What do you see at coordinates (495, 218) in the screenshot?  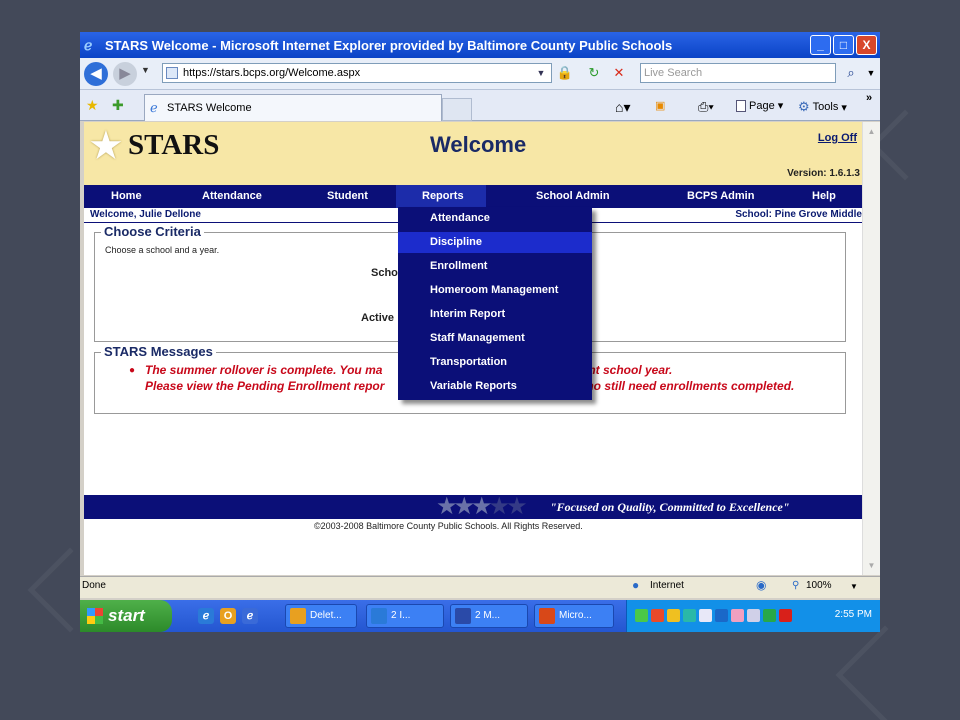 I see `dropdown-item-attendance: Attendance` at bounding box center [495, 218].